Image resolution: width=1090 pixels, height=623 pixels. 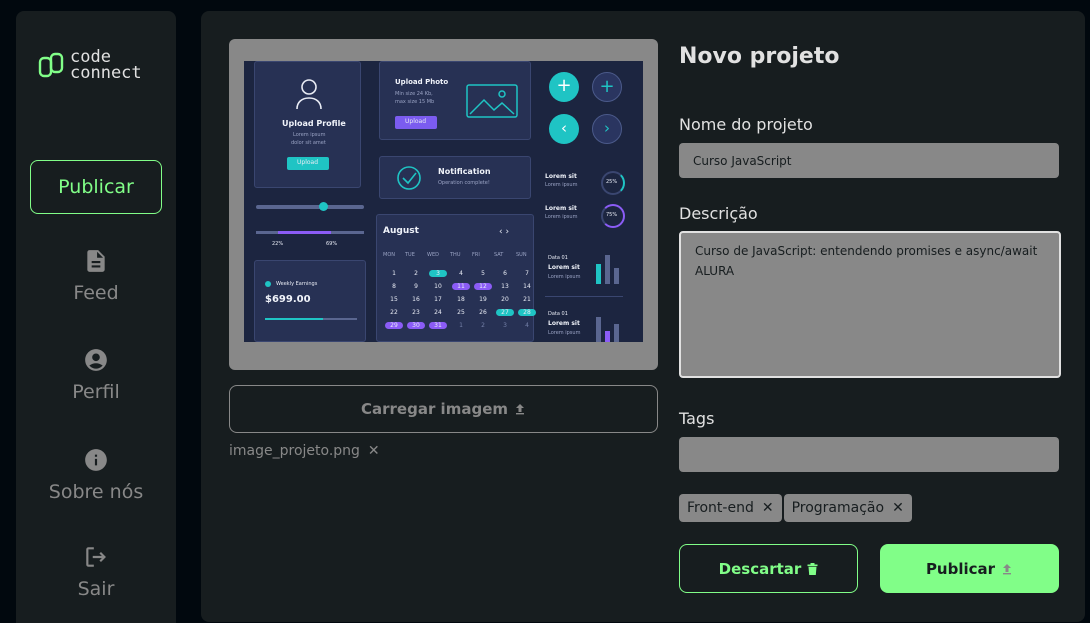 What do you see at coordinates (51, 65) in the screenshot?
I see `logo-icon` at bounding box center [51, 65].